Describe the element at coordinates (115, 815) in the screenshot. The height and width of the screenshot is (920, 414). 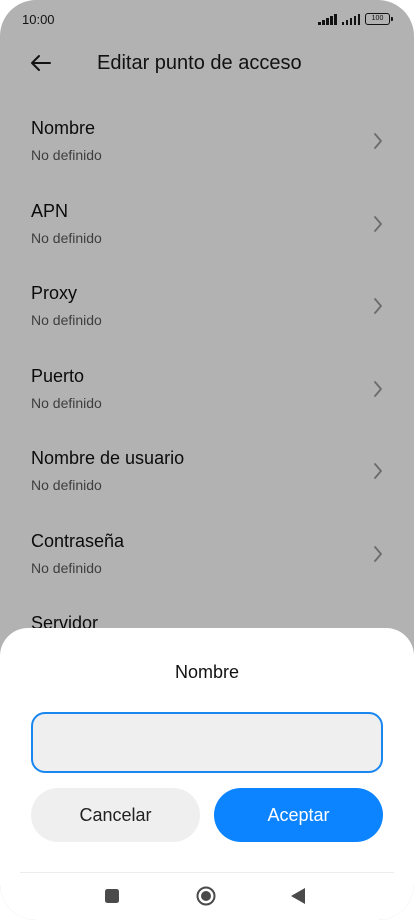
I see `cancel-button: Cancelar` at that location.